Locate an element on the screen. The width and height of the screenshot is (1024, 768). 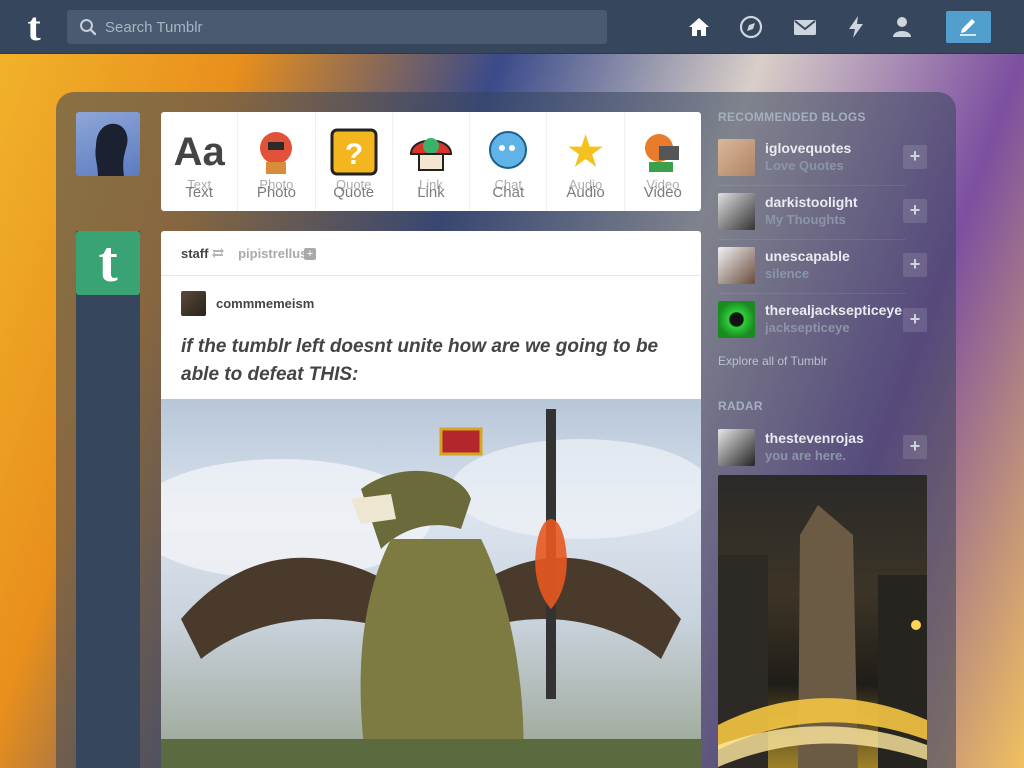
radar-avatar is located at coordinates (736, 447).